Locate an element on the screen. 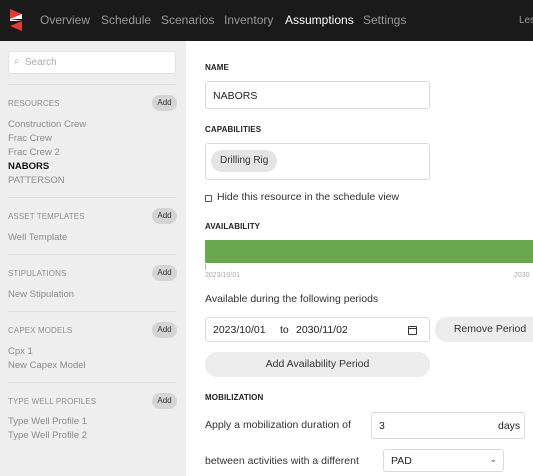 The width and height of the screenshot is (533, 476). nav-overview: Overview is located at coordinates (65, 20).